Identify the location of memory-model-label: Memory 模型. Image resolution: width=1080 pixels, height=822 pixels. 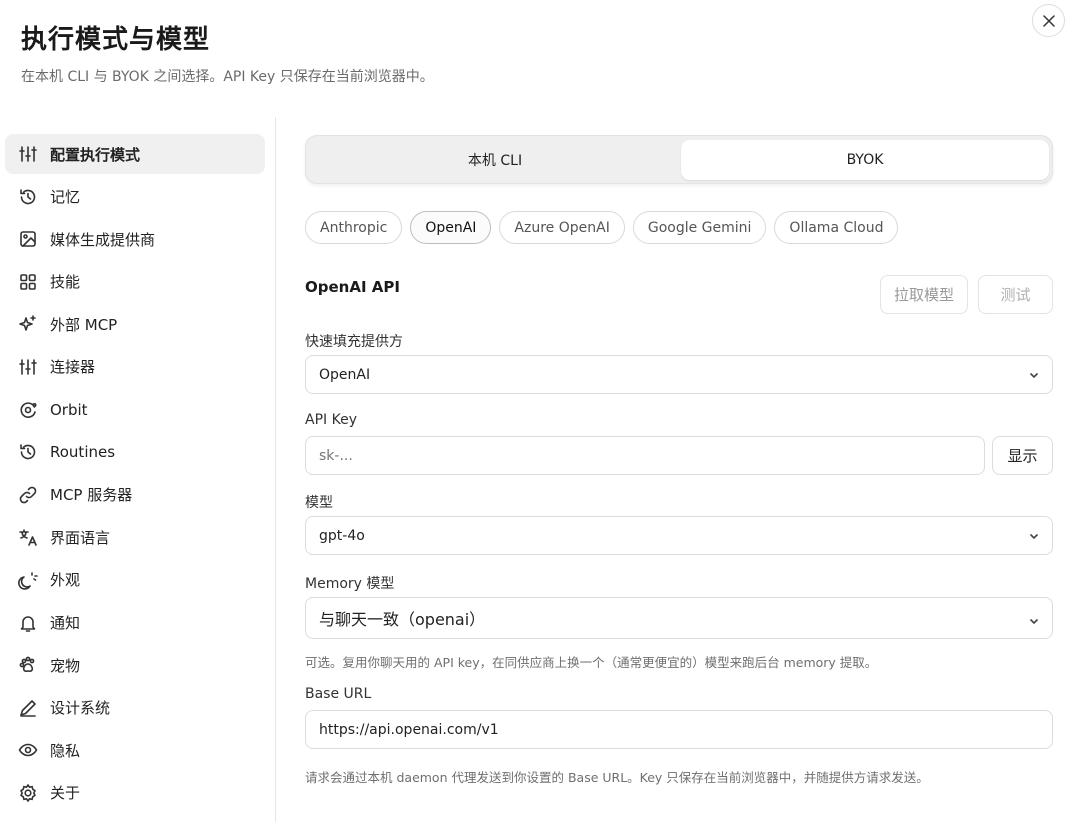
(350, 584).